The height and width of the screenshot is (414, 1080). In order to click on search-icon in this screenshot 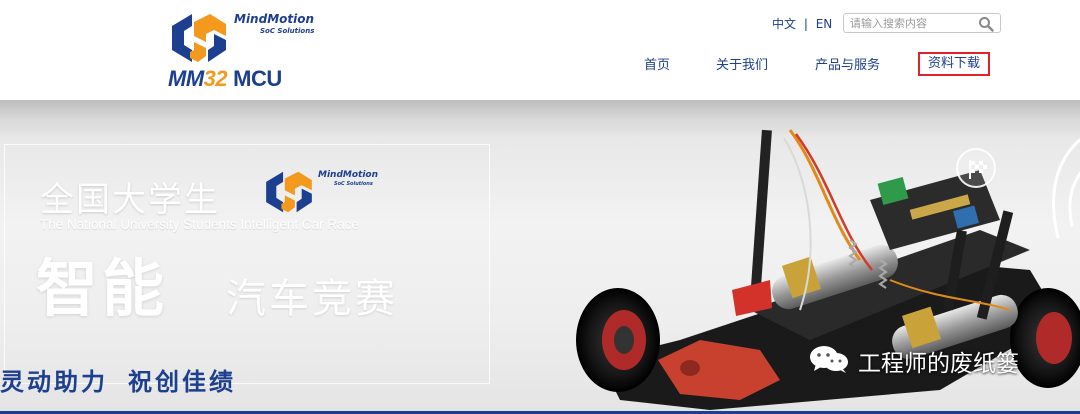, I will do `click(986, 24)`.